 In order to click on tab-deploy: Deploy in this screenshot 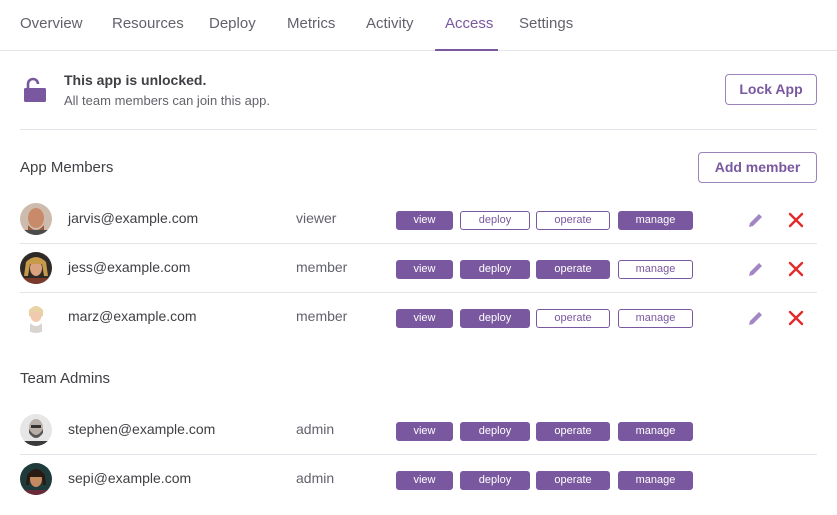, I will do `click(232, 25)`.